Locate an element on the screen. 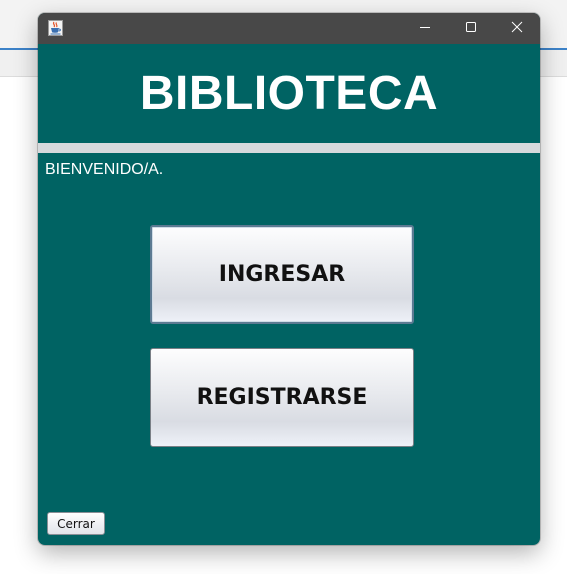 The width and height of the screenshot is (567, 574). header-separator is located at coordinates (289, 148).